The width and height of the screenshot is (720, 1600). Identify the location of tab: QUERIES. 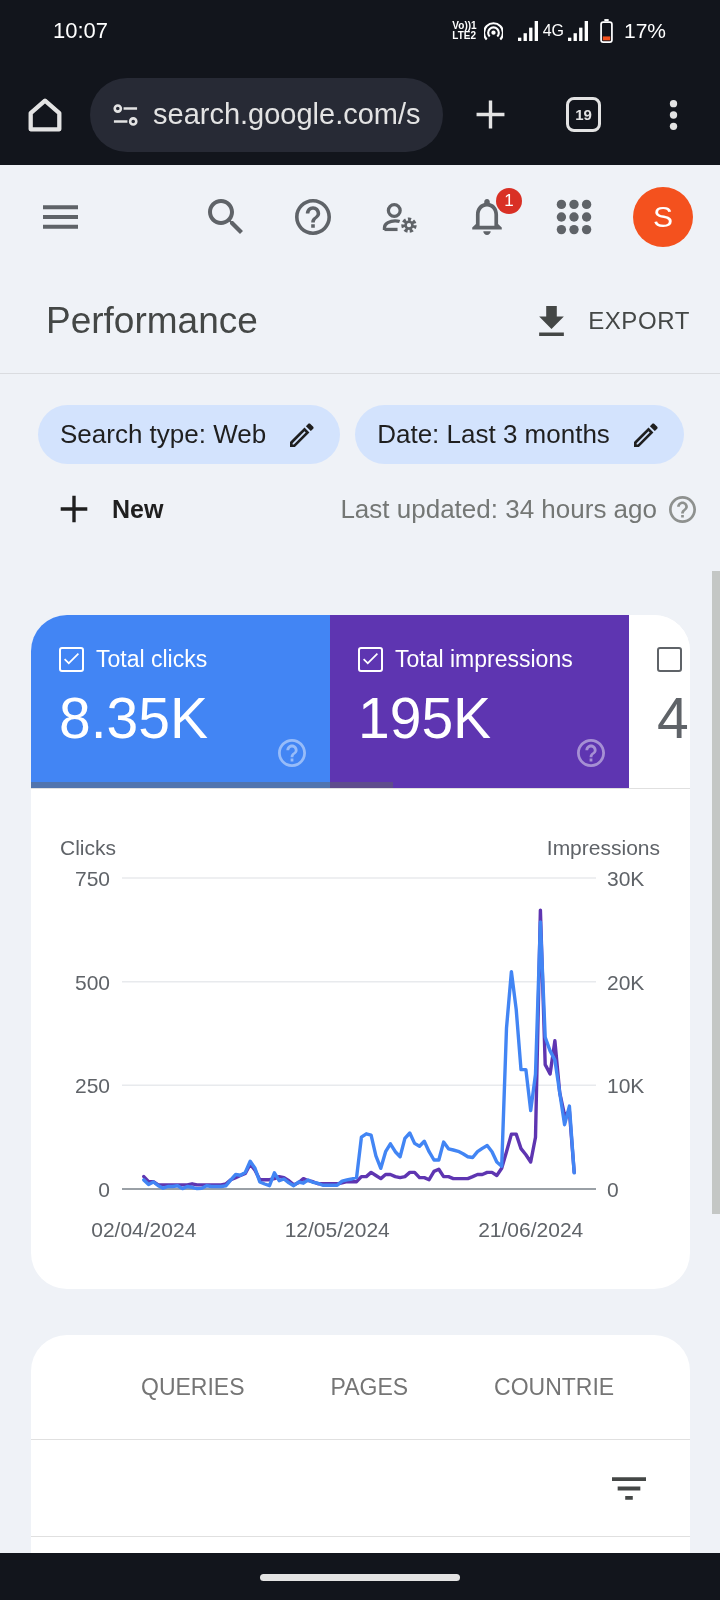
(193, 1387).